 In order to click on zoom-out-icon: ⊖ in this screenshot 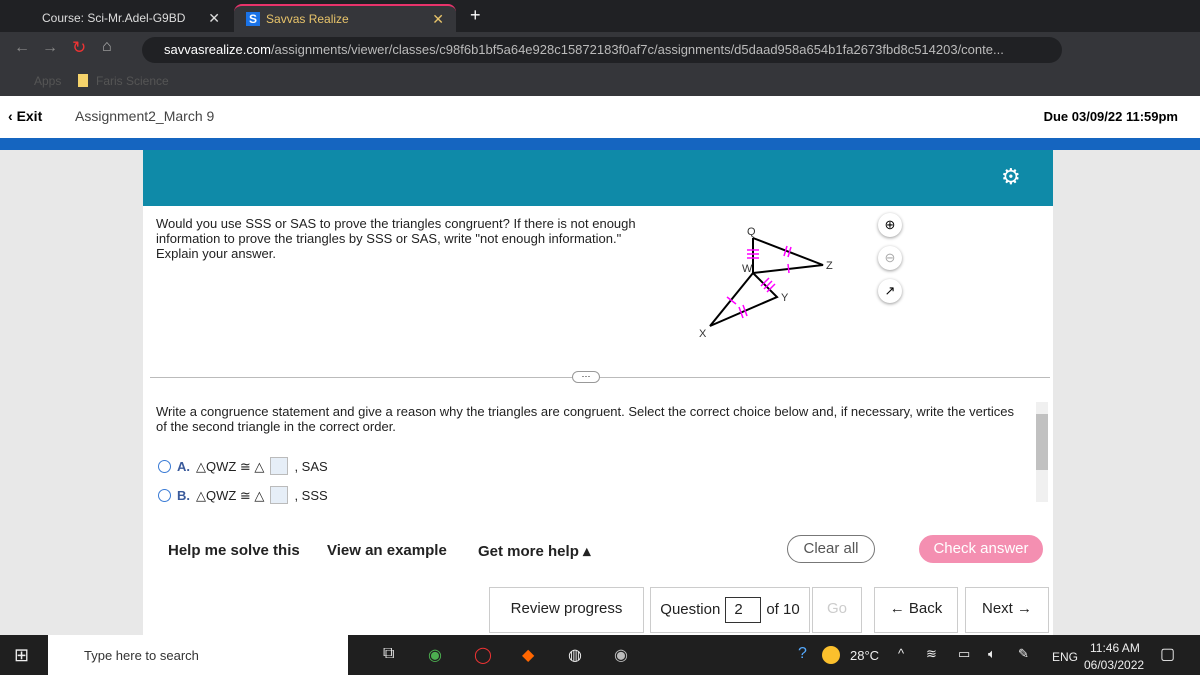, I will do `click(890, 258)`.